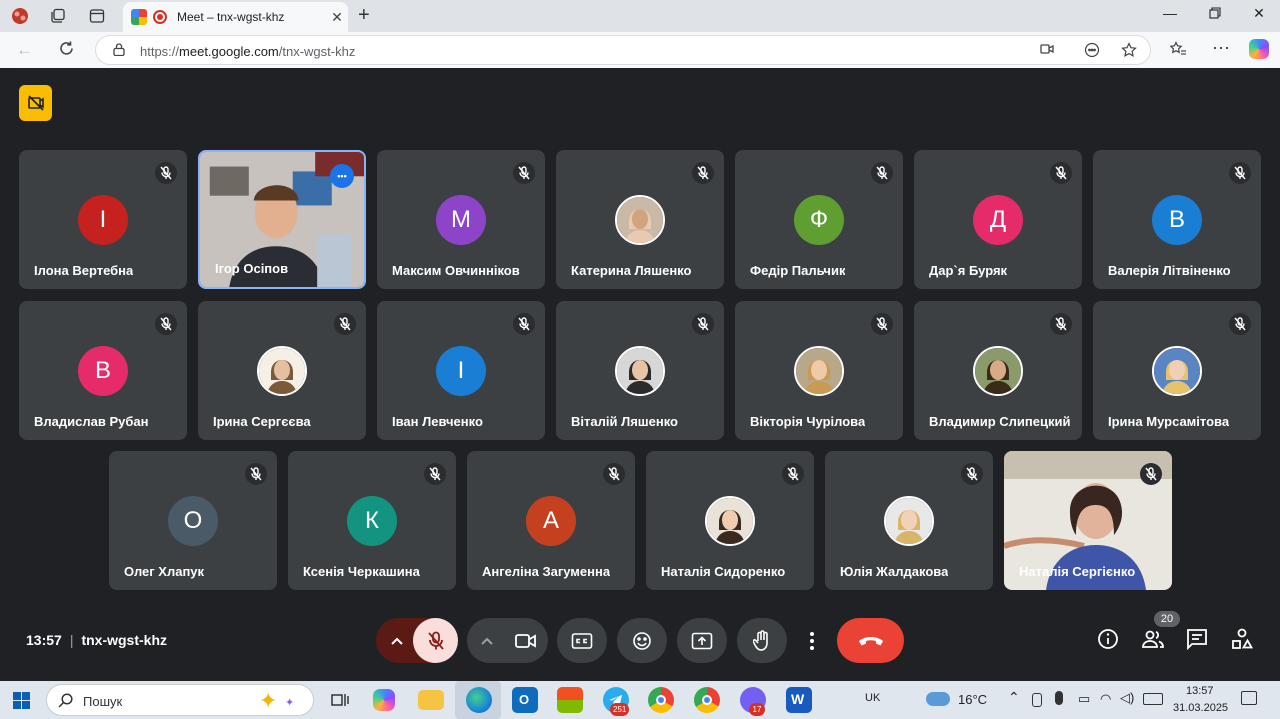 The width and height of the screenshot is (1280, 719). Describe the element at coordinates (231, 17) in the screenshot. I see `tab-title: Meet – tnx-wgst-khz` at that location.